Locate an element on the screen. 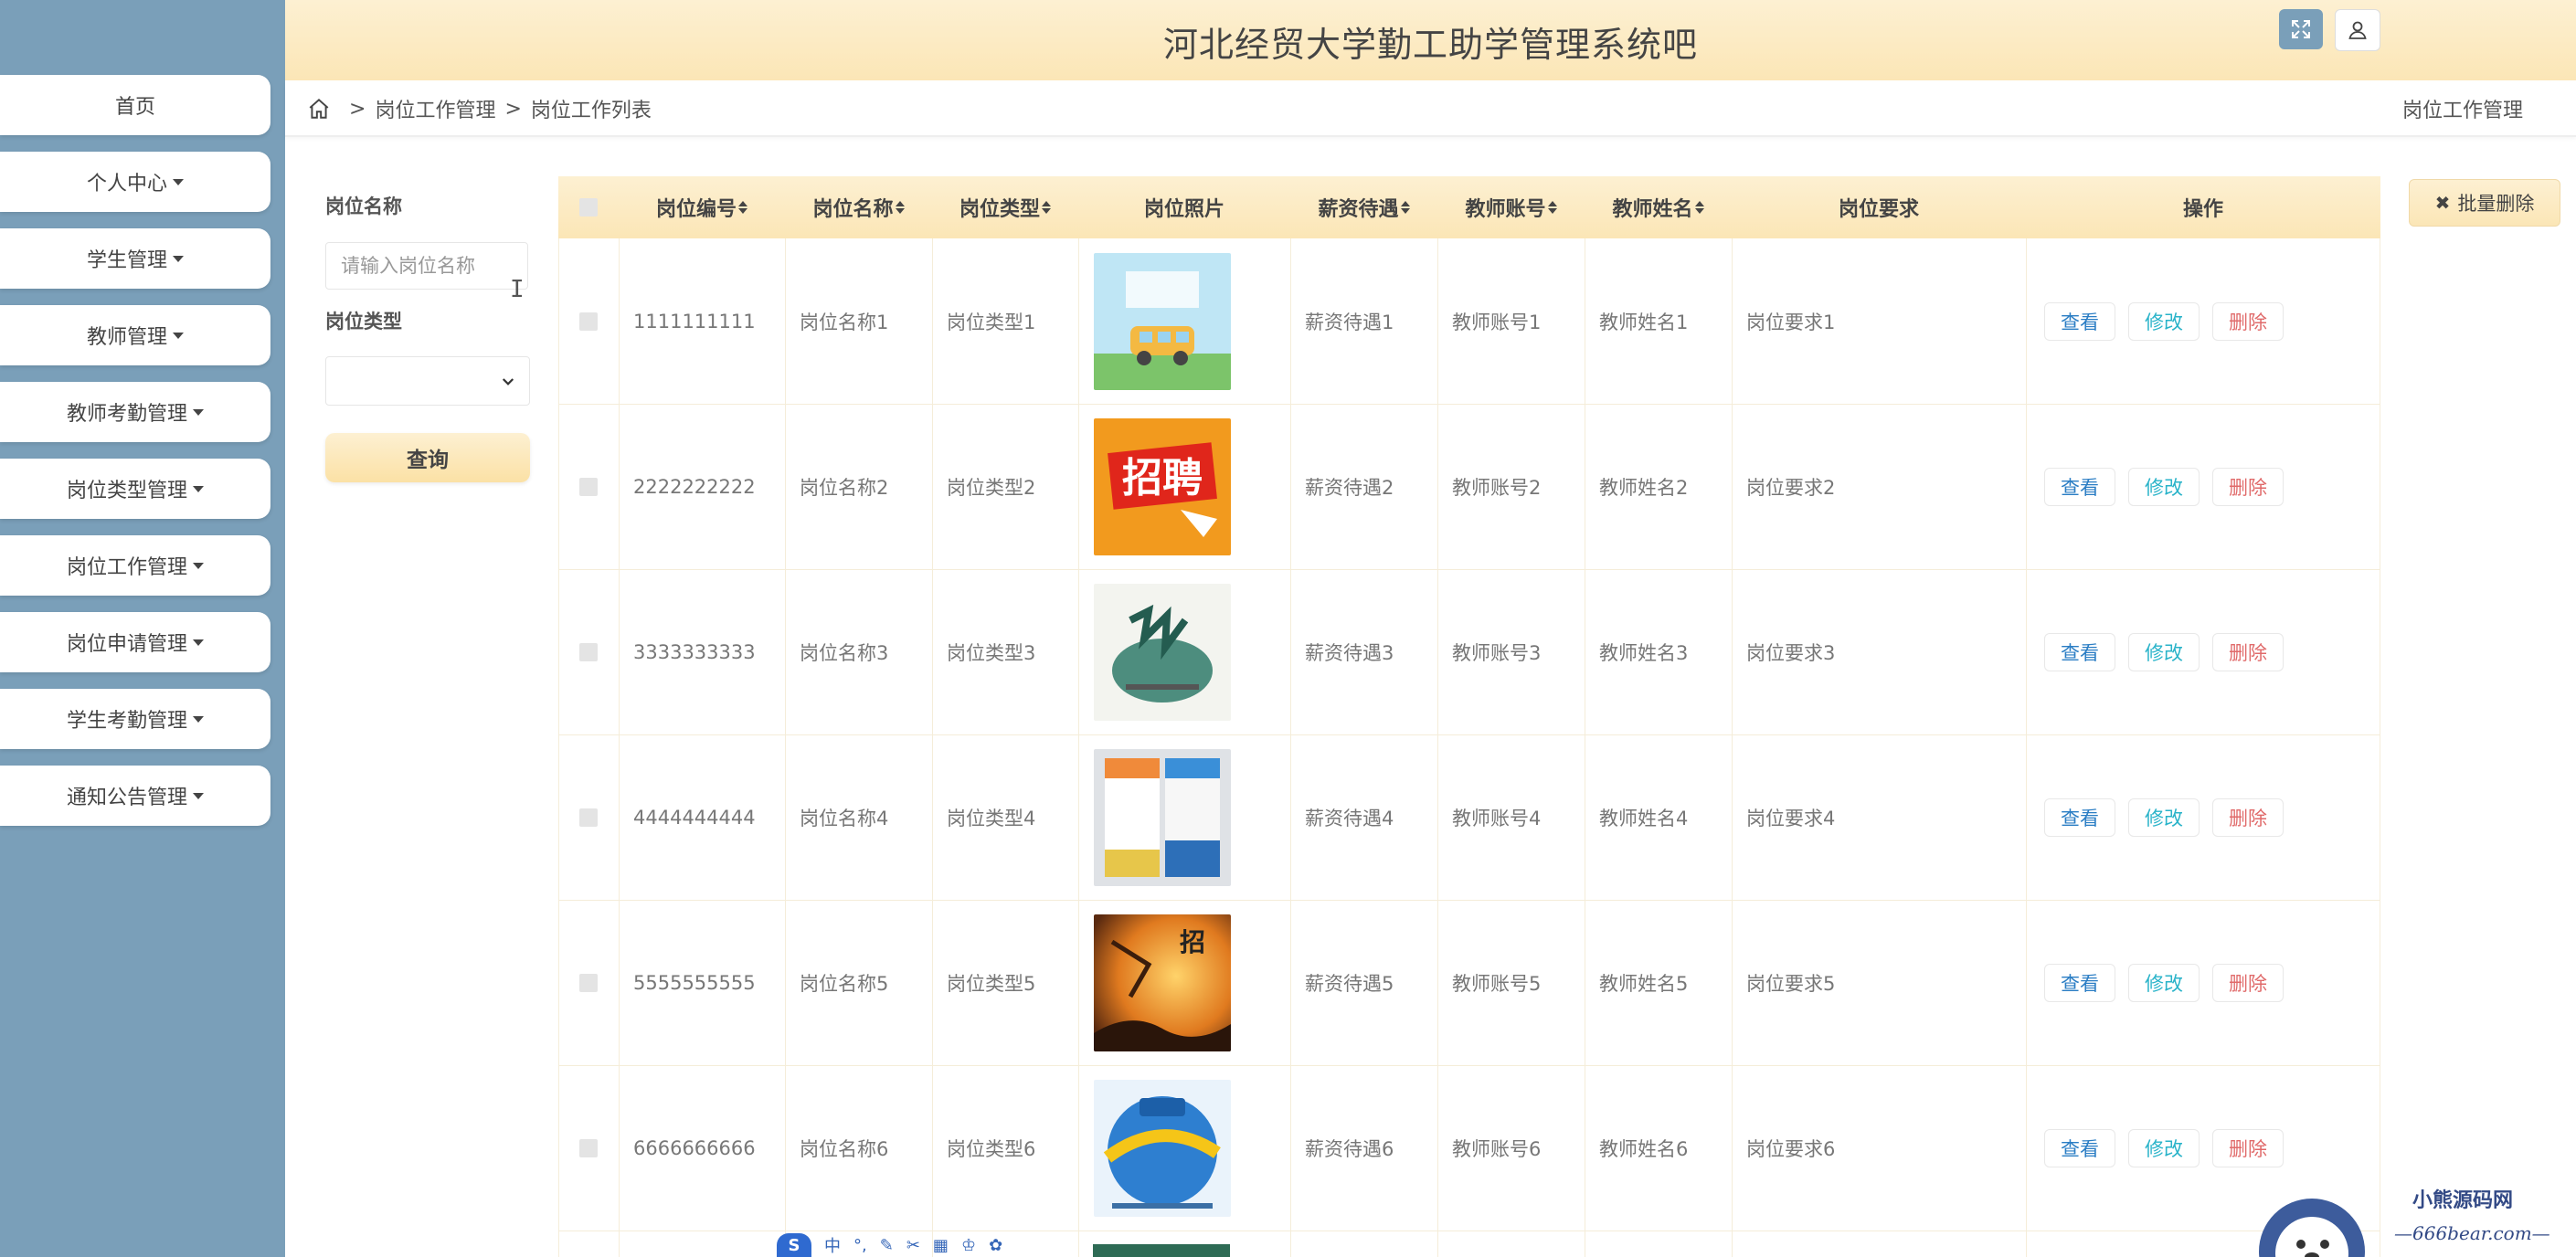  sidebar-item-notices: 通知公告管理 is located at coordinates (135, 796).